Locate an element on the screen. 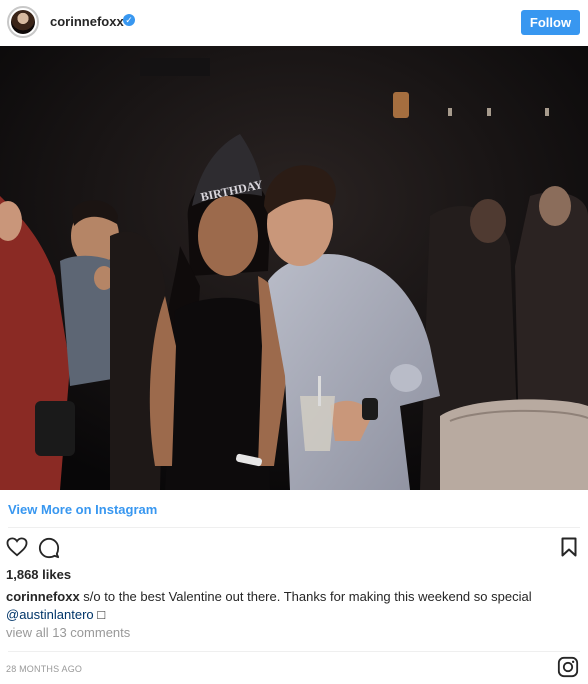  caption-username: corinnefoxx is located at coordinates (43, 596).